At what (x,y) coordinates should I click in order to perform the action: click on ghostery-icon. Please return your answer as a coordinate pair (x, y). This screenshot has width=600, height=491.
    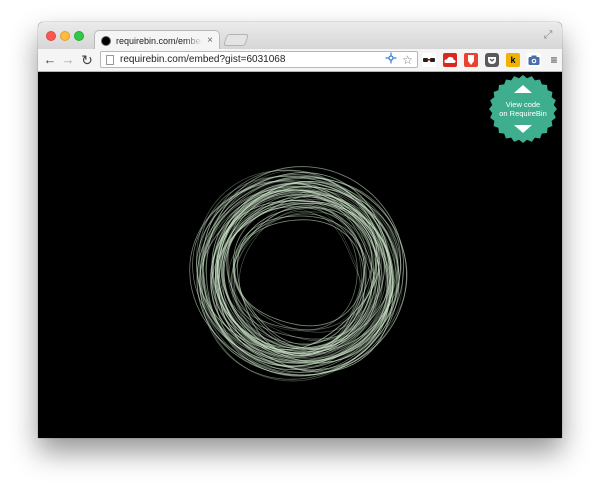
    Looking at the image, I should click on (429, 60).